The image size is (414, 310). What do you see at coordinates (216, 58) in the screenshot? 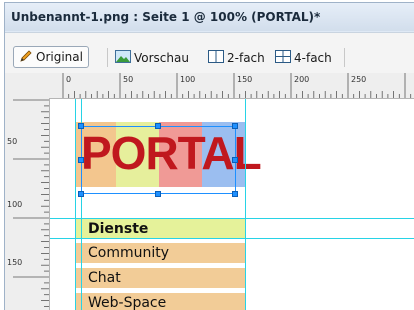
I see `two-up-icon` at bounding box center [216, 58].